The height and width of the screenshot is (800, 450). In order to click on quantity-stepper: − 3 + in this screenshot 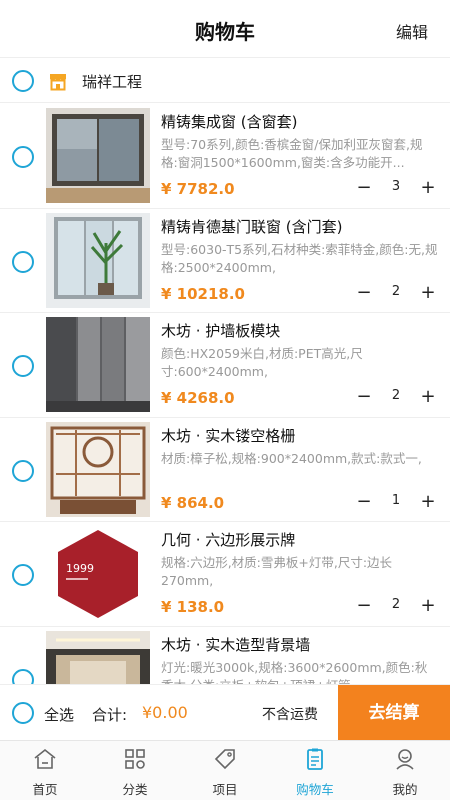, I will do `click(396, 188)`.